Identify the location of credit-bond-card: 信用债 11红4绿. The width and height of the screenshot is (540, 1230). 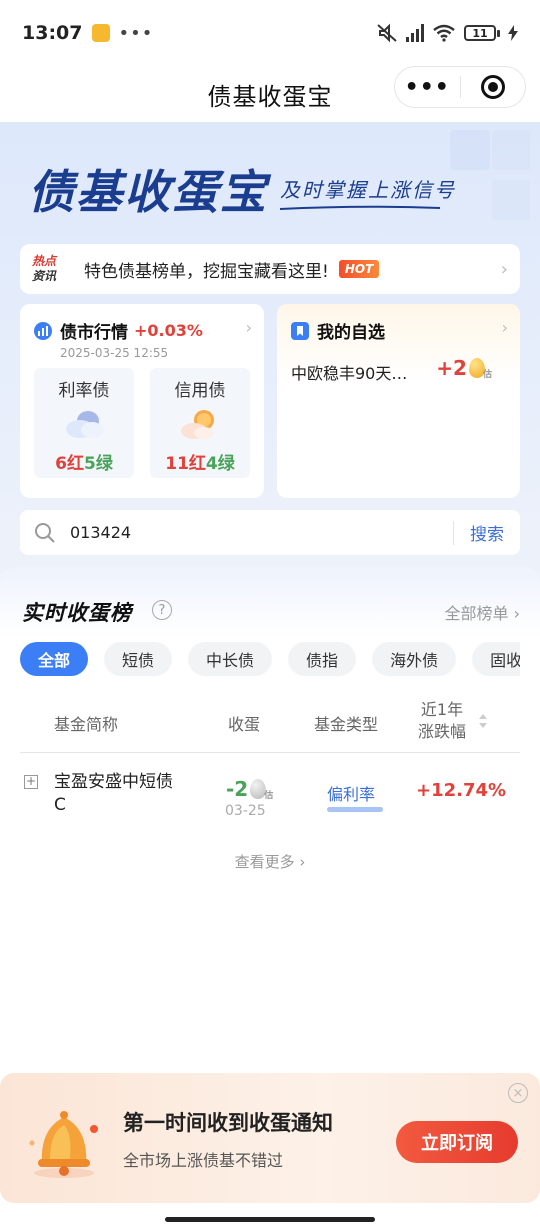
(200, 423).